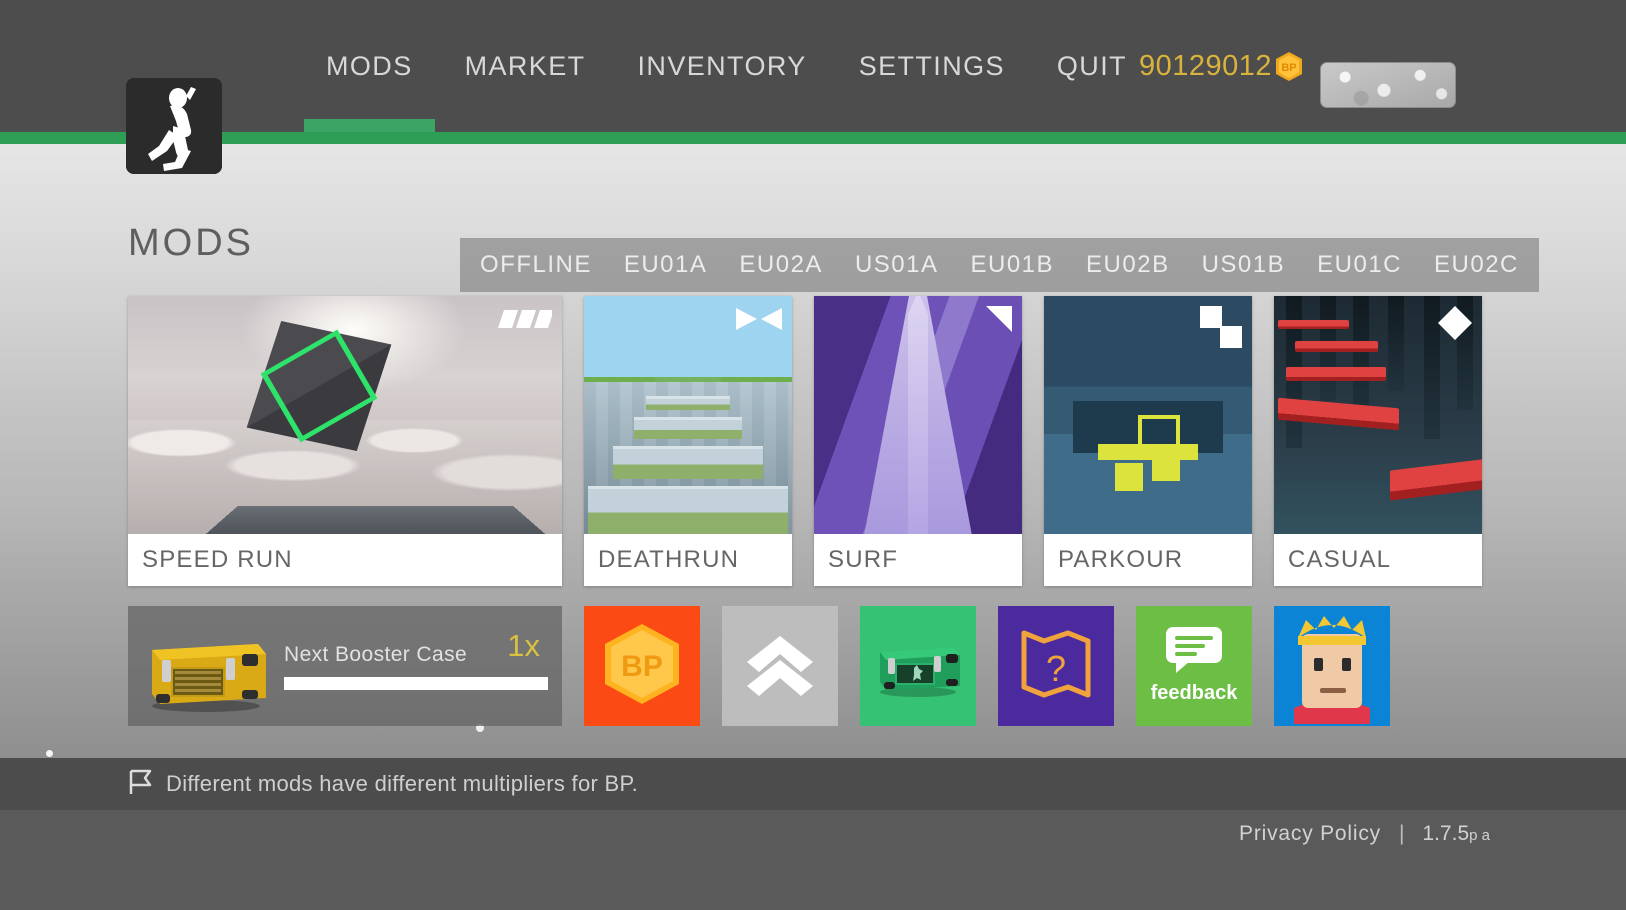  What do you see at coordinates (191, 243) in the screenshot?
I see `page-title: MODS` at bounding box center [191, 243].